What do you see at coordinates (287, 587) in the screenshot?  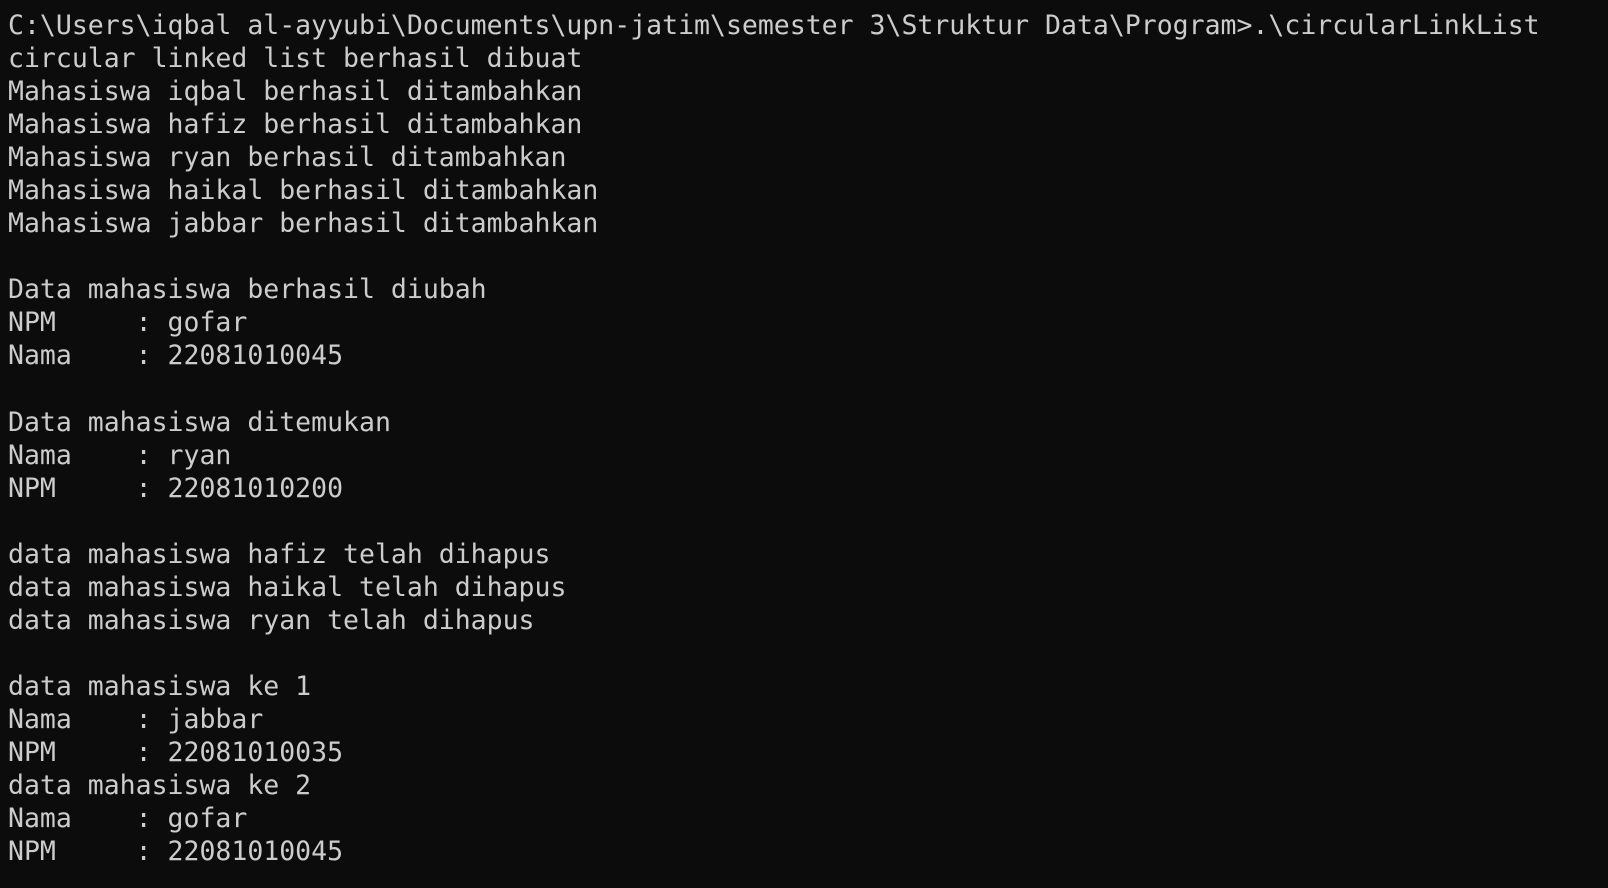 I see `output-line-deleted: data mahasiswa haikal telah dihapus` at bounding box center [287, 587].